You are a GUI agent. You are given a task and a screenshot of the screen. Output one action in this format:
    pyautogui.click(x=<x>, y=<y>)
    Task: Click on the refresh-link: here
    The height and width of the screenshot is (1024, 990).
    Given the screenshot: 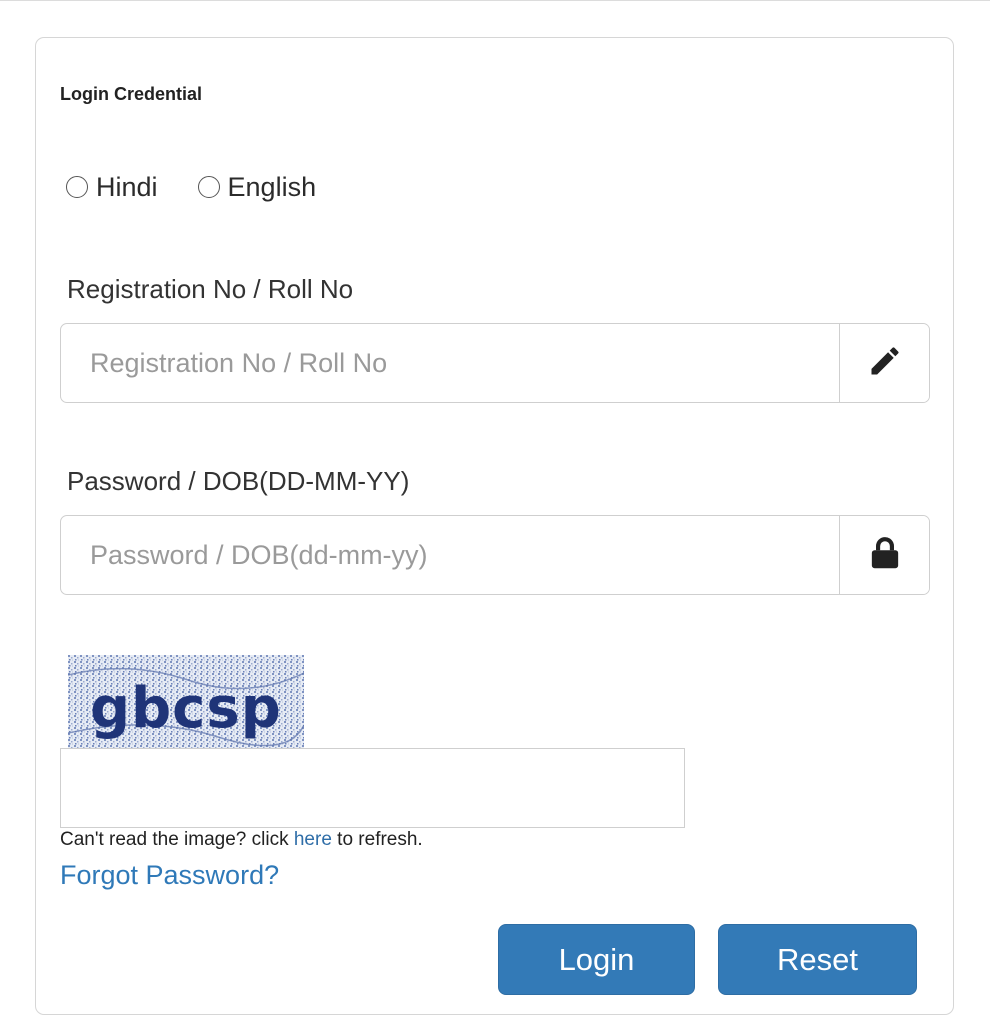 What is the action you would take?
    pyautogui.click(x=313, y=839)
    